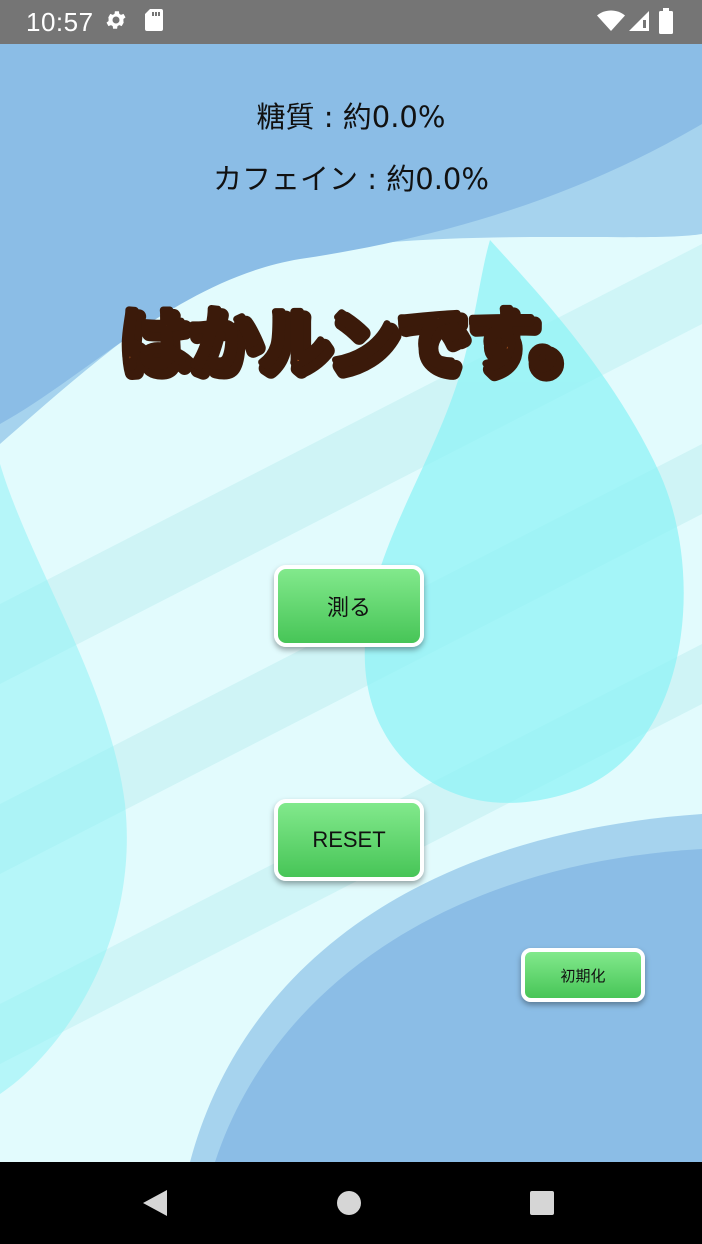 The height and width of the screenshot is (1244, 702). Describe the element at coordinates (351, 22) in the screenshot. I see `status-bar: 10:57` at that location.